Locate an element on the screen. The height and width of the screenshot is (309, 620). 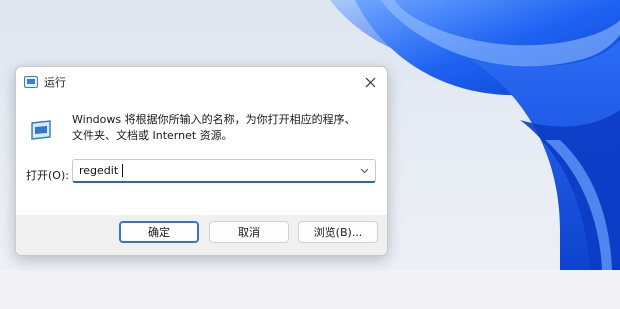
close-icon is located at coordinates (370, 82).